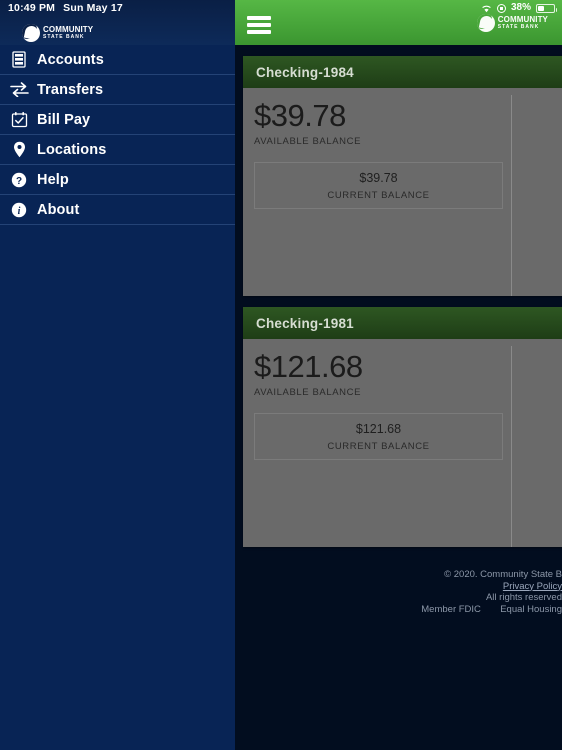 The height and width of the screenshot is (750, 562). I want to click on drawer-brand-logo: COMMUNITY STATE BANK, so click(57, 33).